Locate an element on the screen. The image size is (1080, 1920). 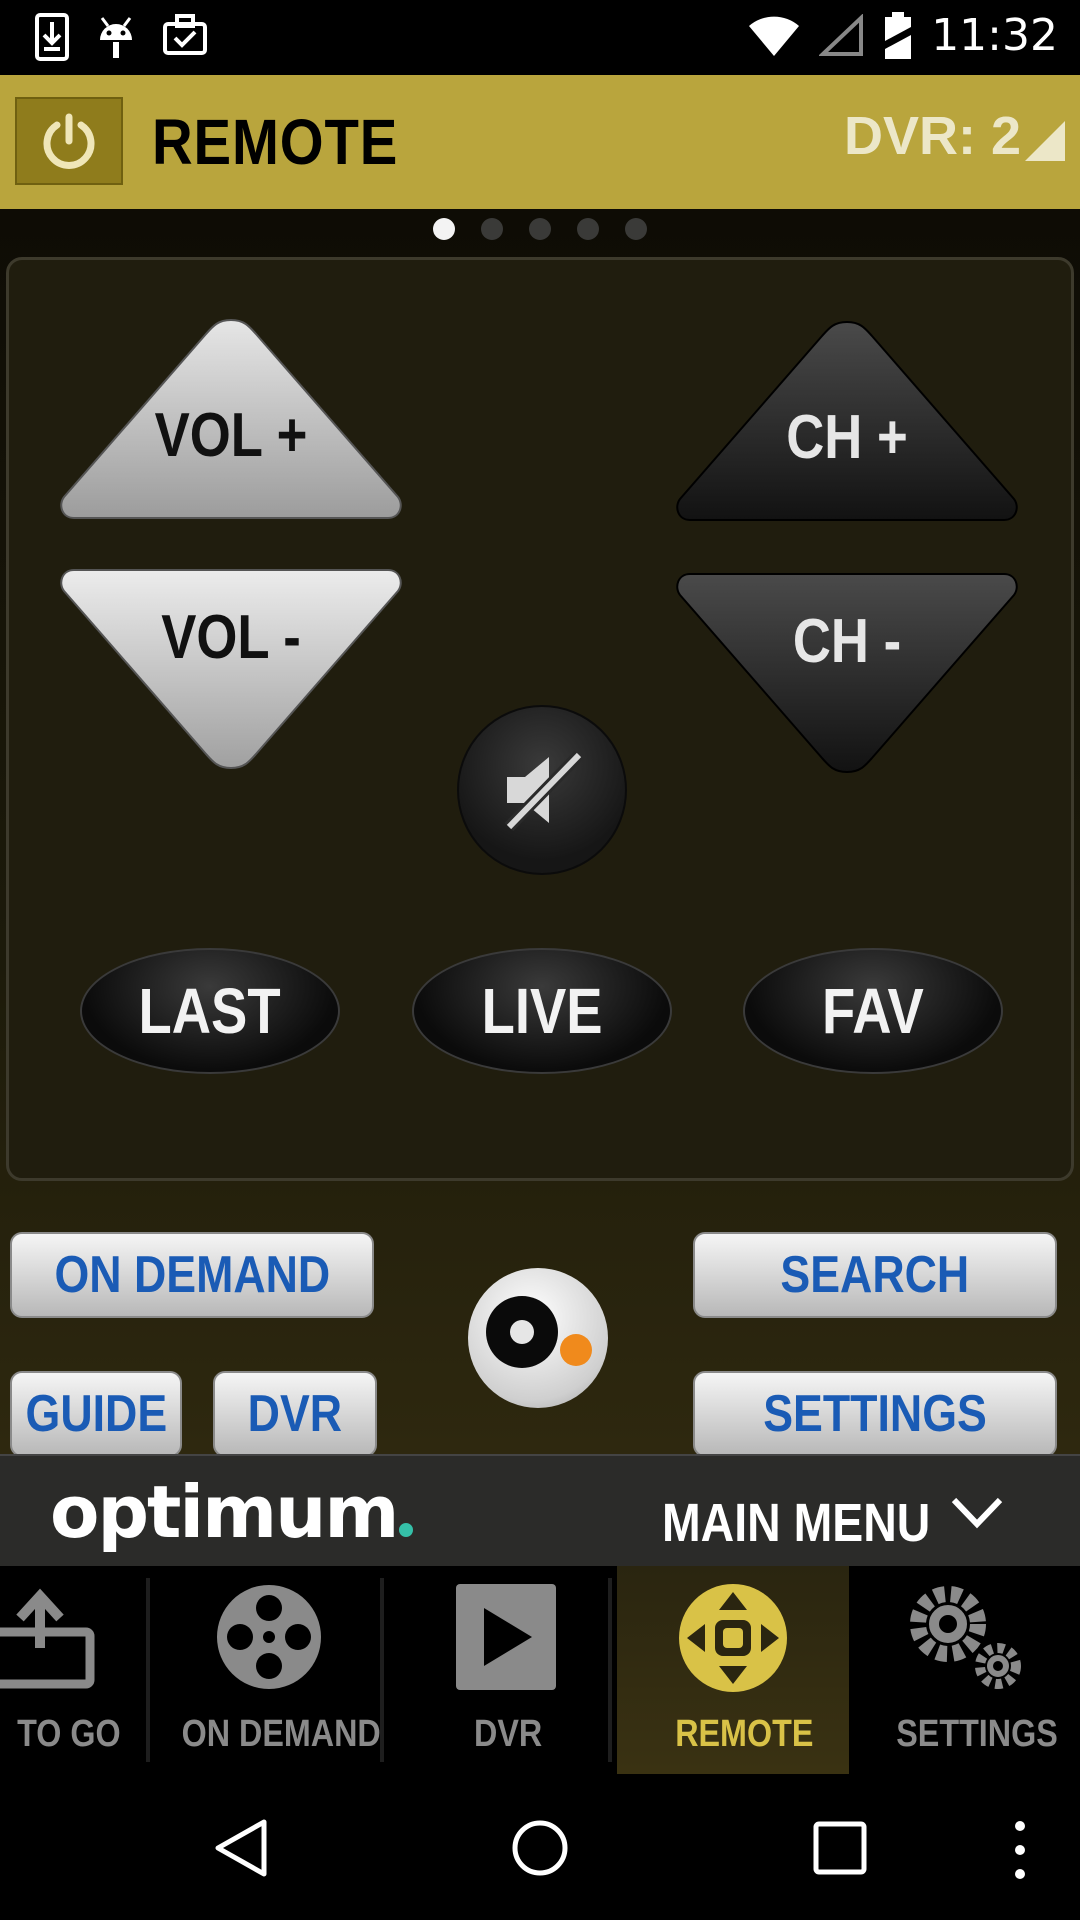
volume-up-button: VOL + is located at coordinates (231, 422).